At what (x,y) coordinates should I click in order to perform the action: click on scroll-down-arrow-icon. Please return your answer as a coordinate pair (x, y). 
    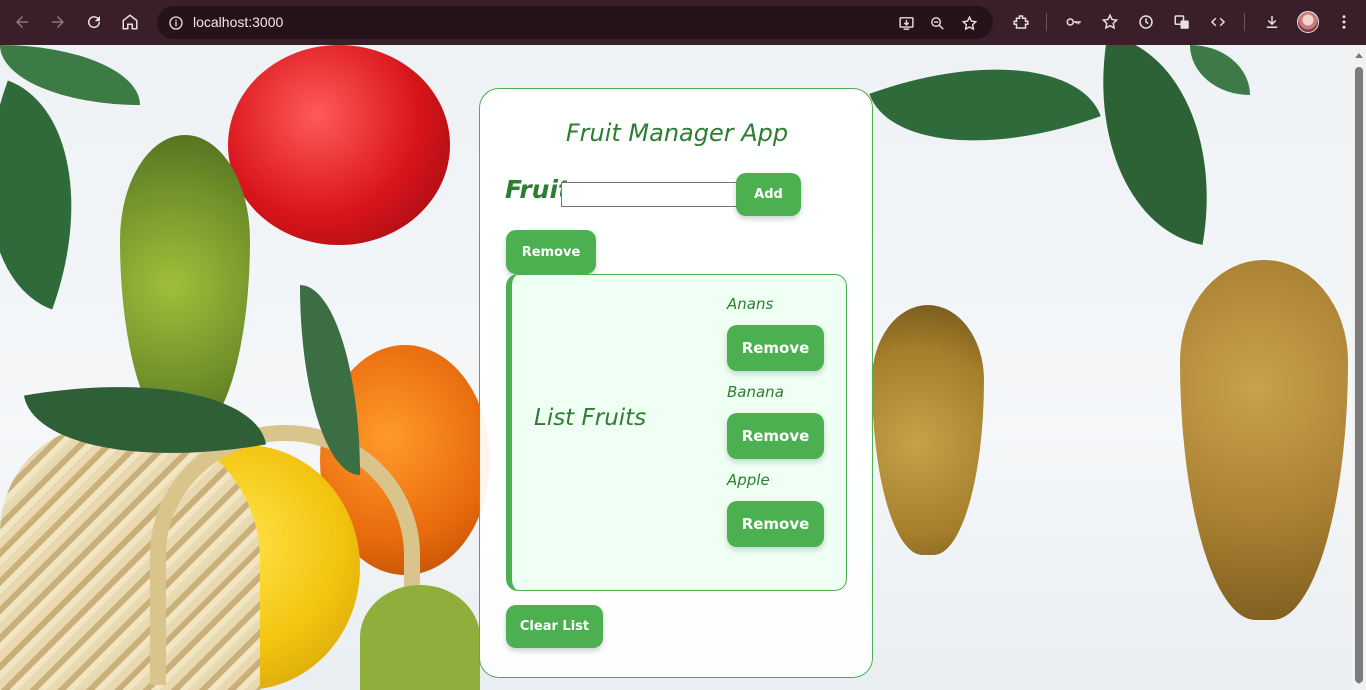
    Looking at the image, I should click on (1359, 681).